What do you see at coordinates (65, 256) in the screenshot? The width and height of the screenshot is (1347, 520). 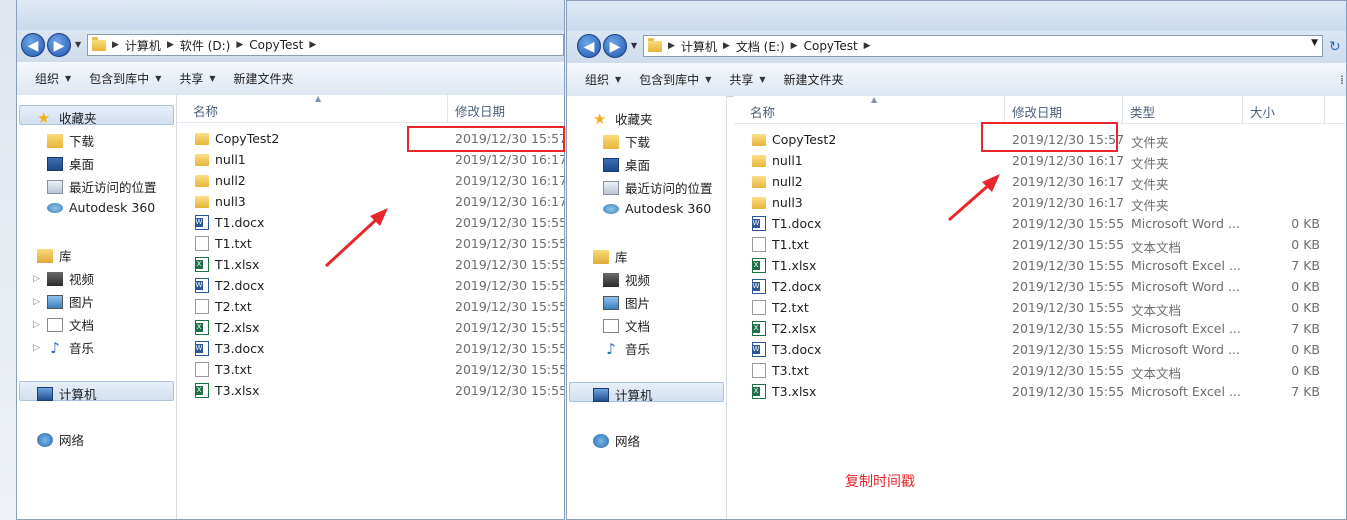 I see `nav-libraries-label: 库` at bounding box center [65, 256].